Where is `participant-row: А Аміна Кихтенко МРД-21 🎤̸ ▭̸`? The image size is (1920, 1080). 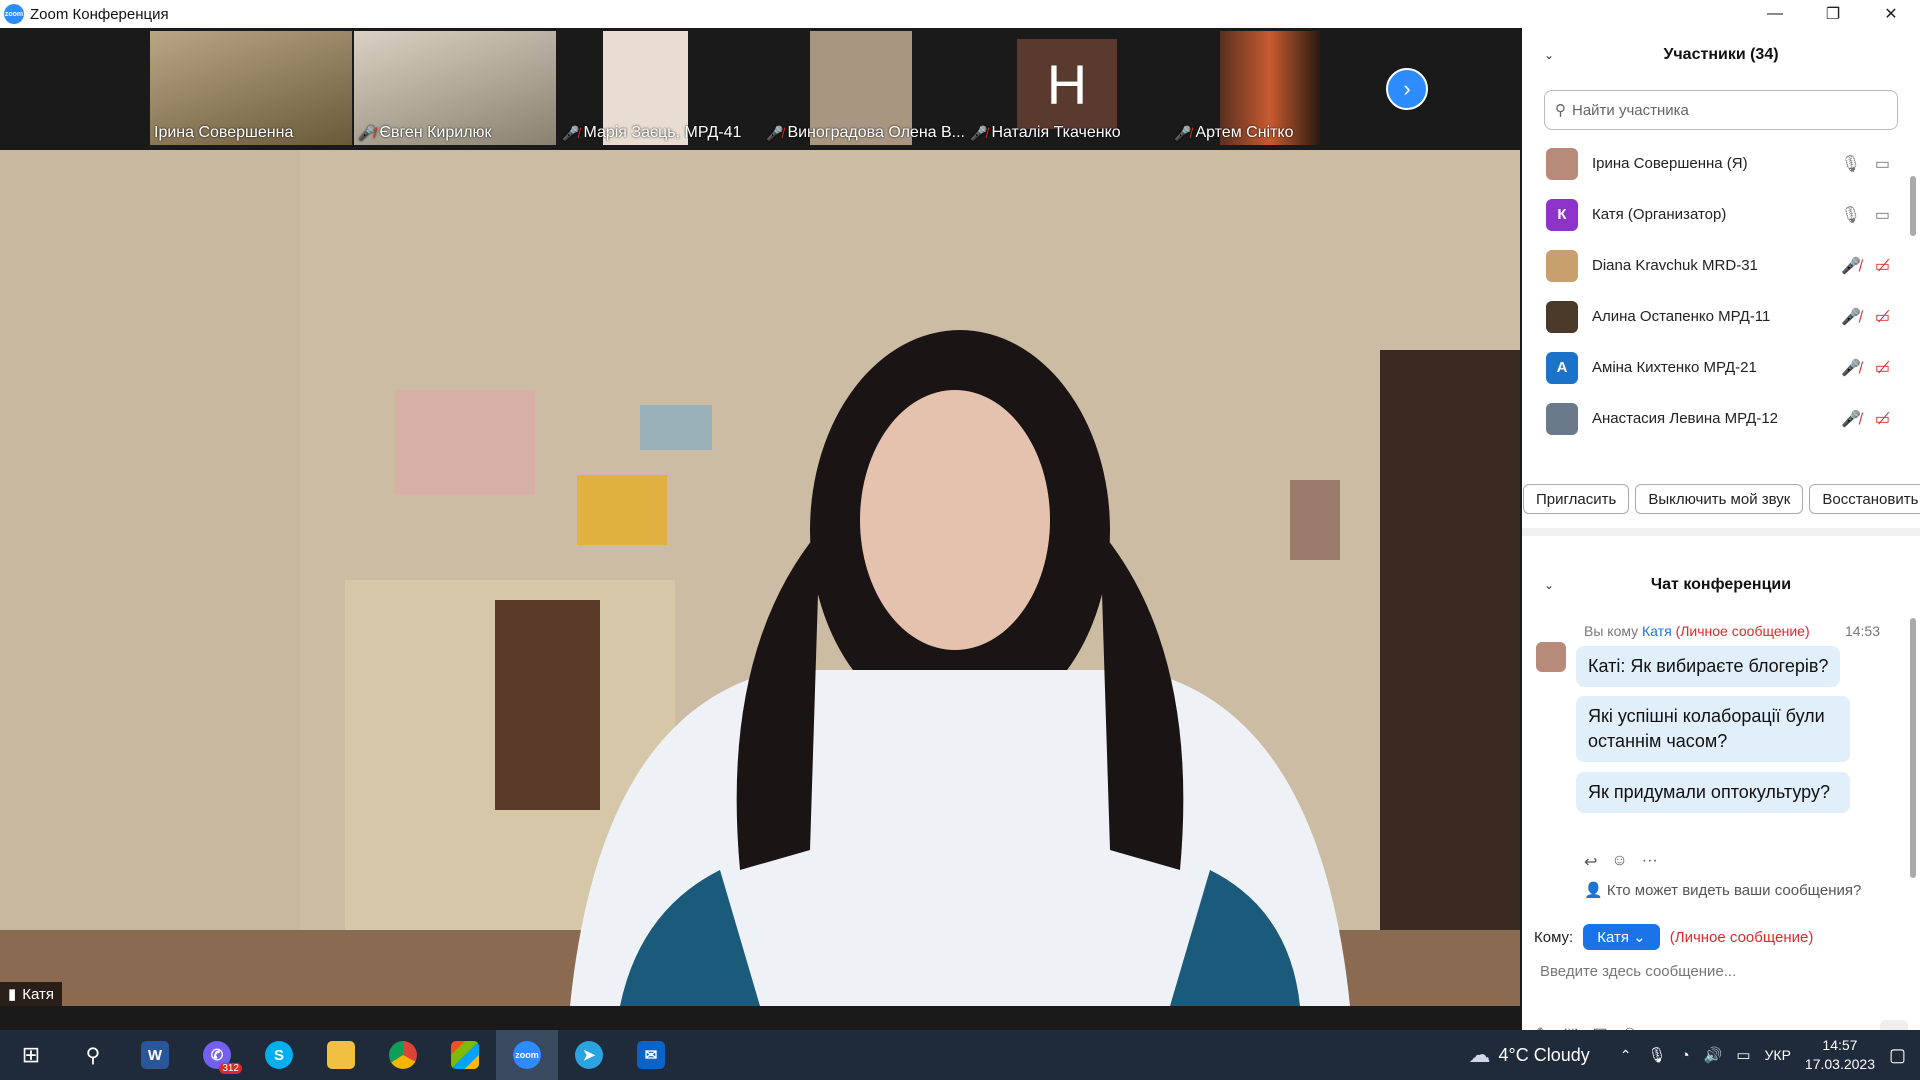
participant-row: А Аміна Кихтенко МРД-21 🎤̸ ▭̸ is located at coordinates (1721, 367).